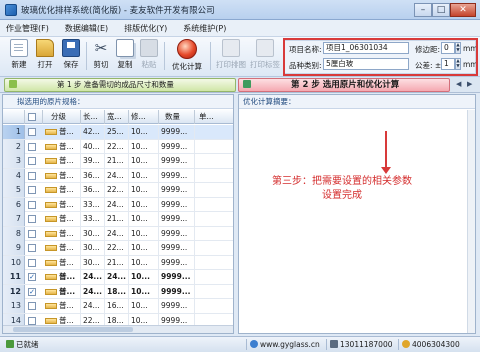 The image size is (480, 352). Describe the element at coordinates (458, 84) in the screenshot. I see `step-prev-icon: ◀` at that location.